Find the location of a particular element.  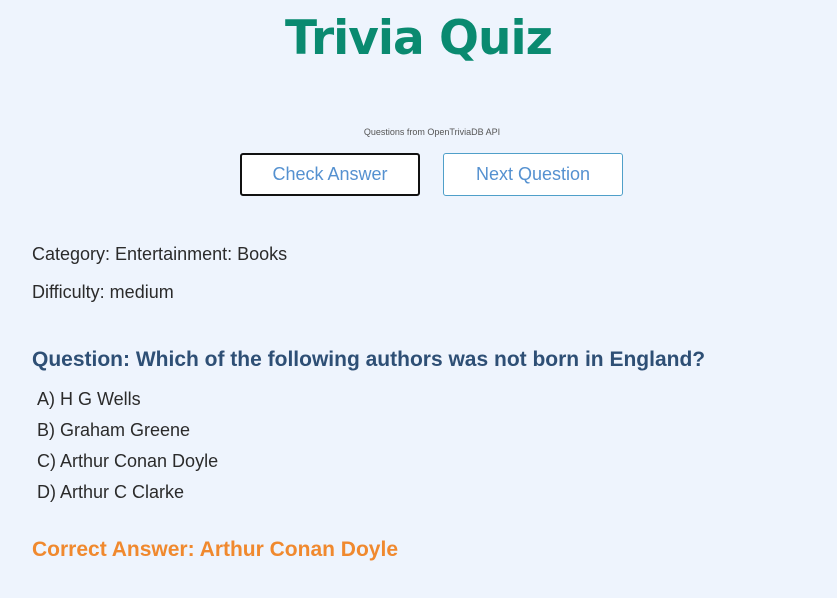

option-b: B) Graham Greene is located at coordinates (114, 430).